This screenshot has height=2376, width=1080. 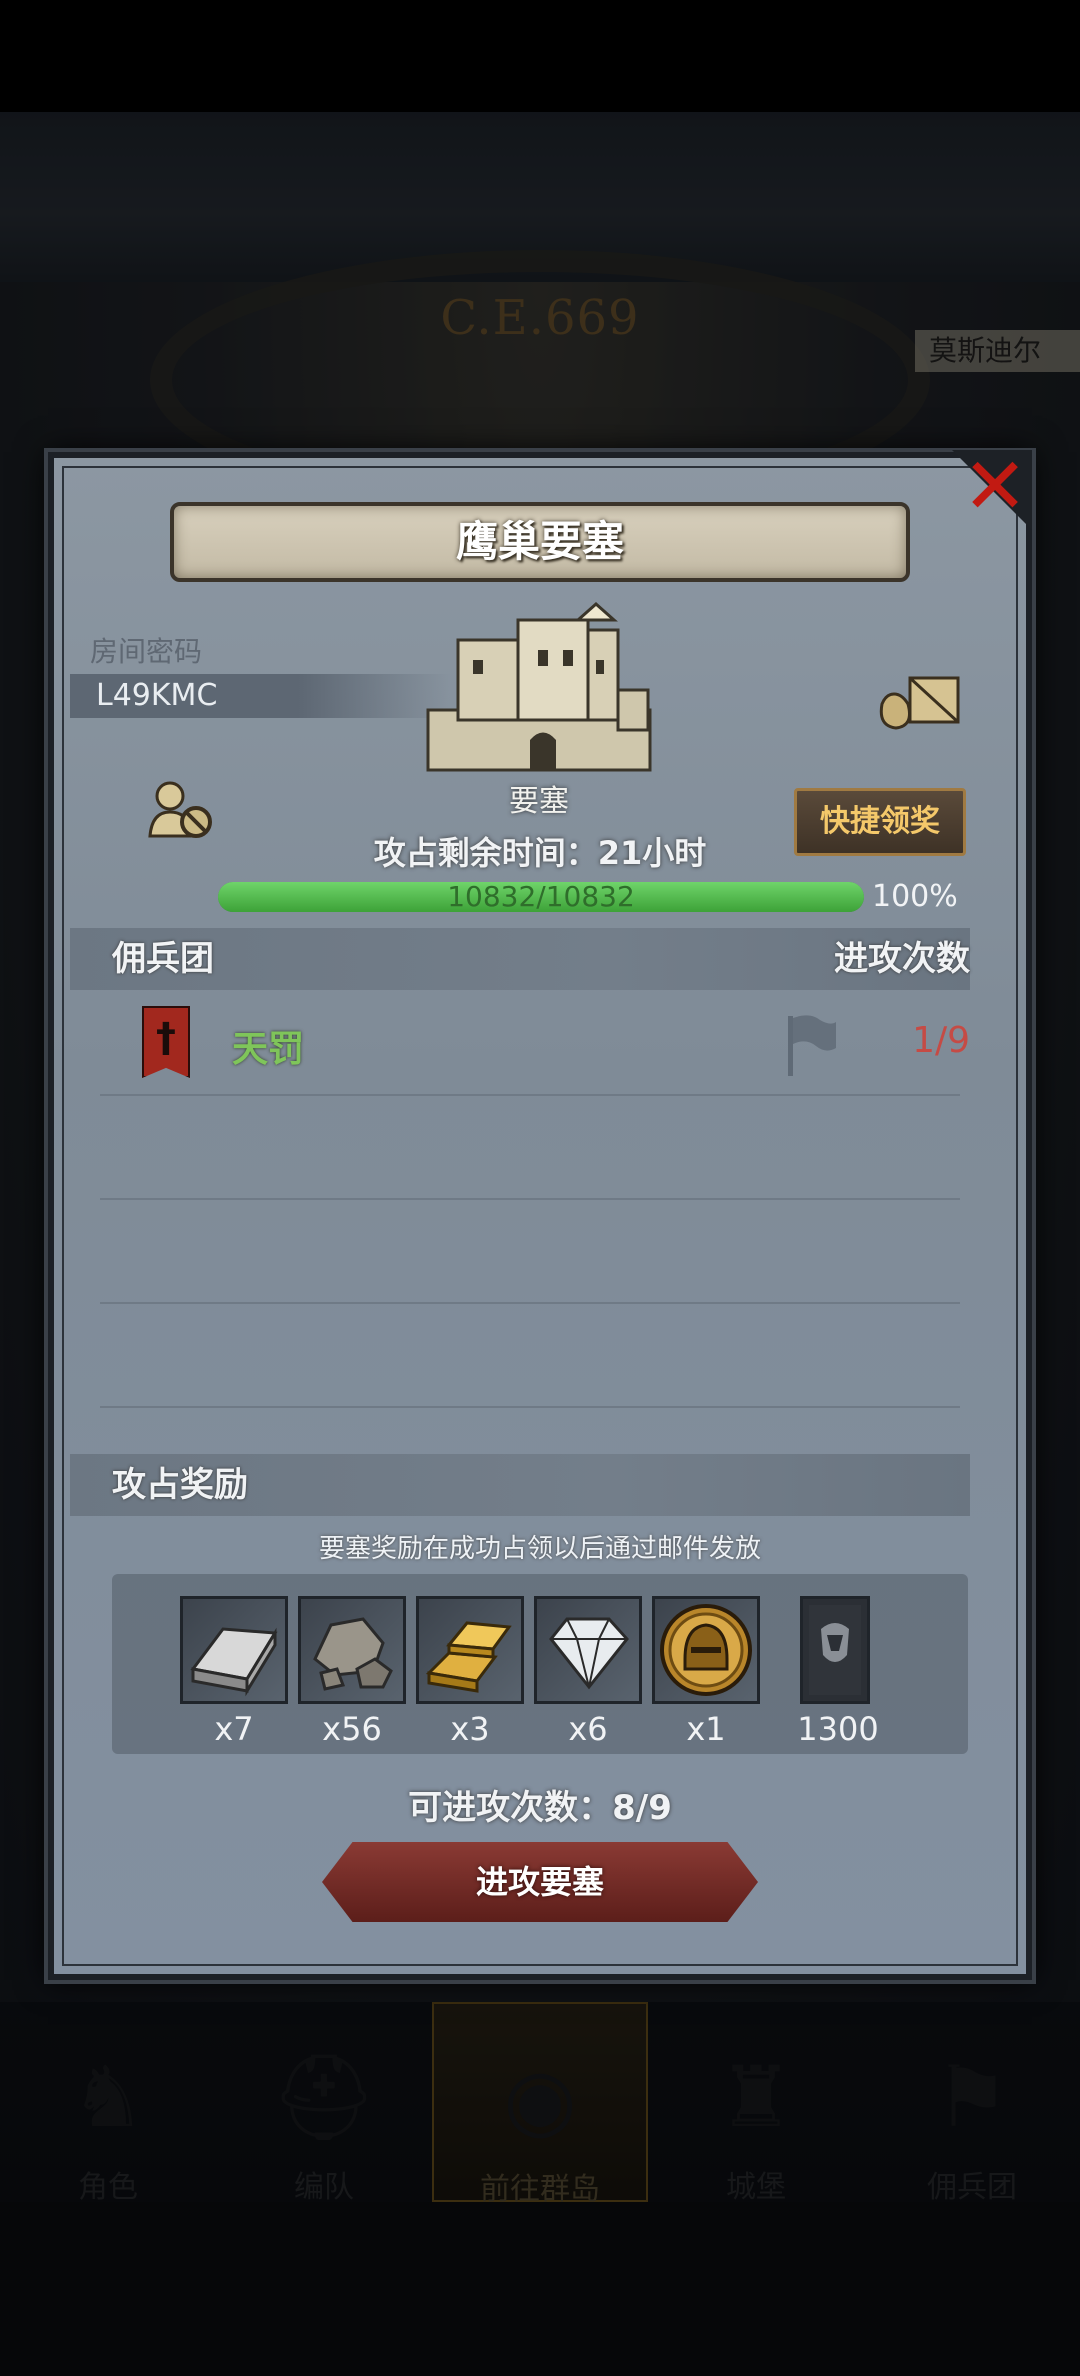 I want to click on reward-qty: x1, so click(x=706, y=1729).